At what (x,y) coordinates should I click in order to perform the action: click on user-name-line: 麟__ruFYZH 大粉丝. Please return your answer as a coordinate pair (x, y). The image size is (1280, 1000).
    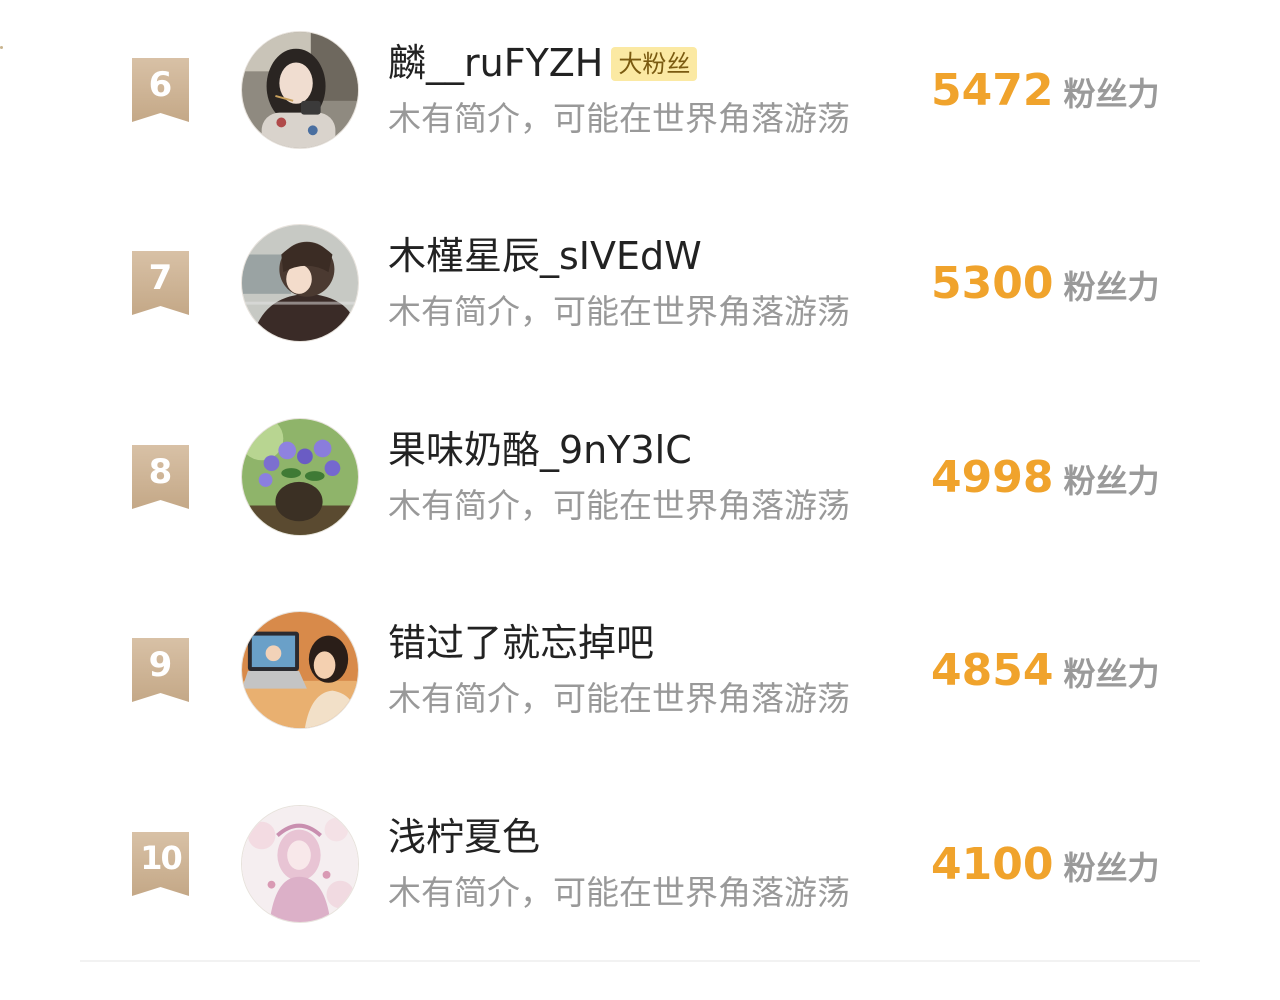
    Looking at the image, I should click on (543, 63).